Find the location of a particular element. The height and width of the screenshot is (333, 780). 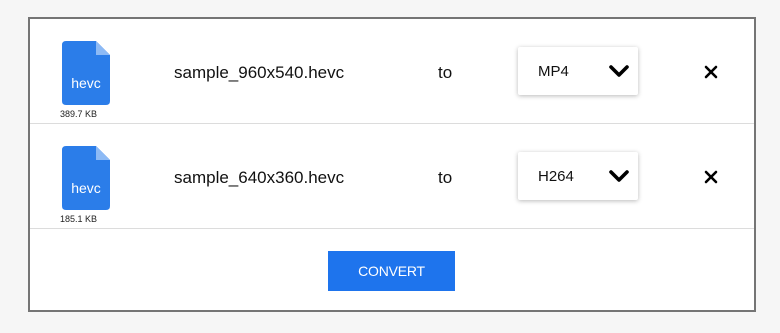

file-size: 389.7 KB is located at coordinates (79, 114).